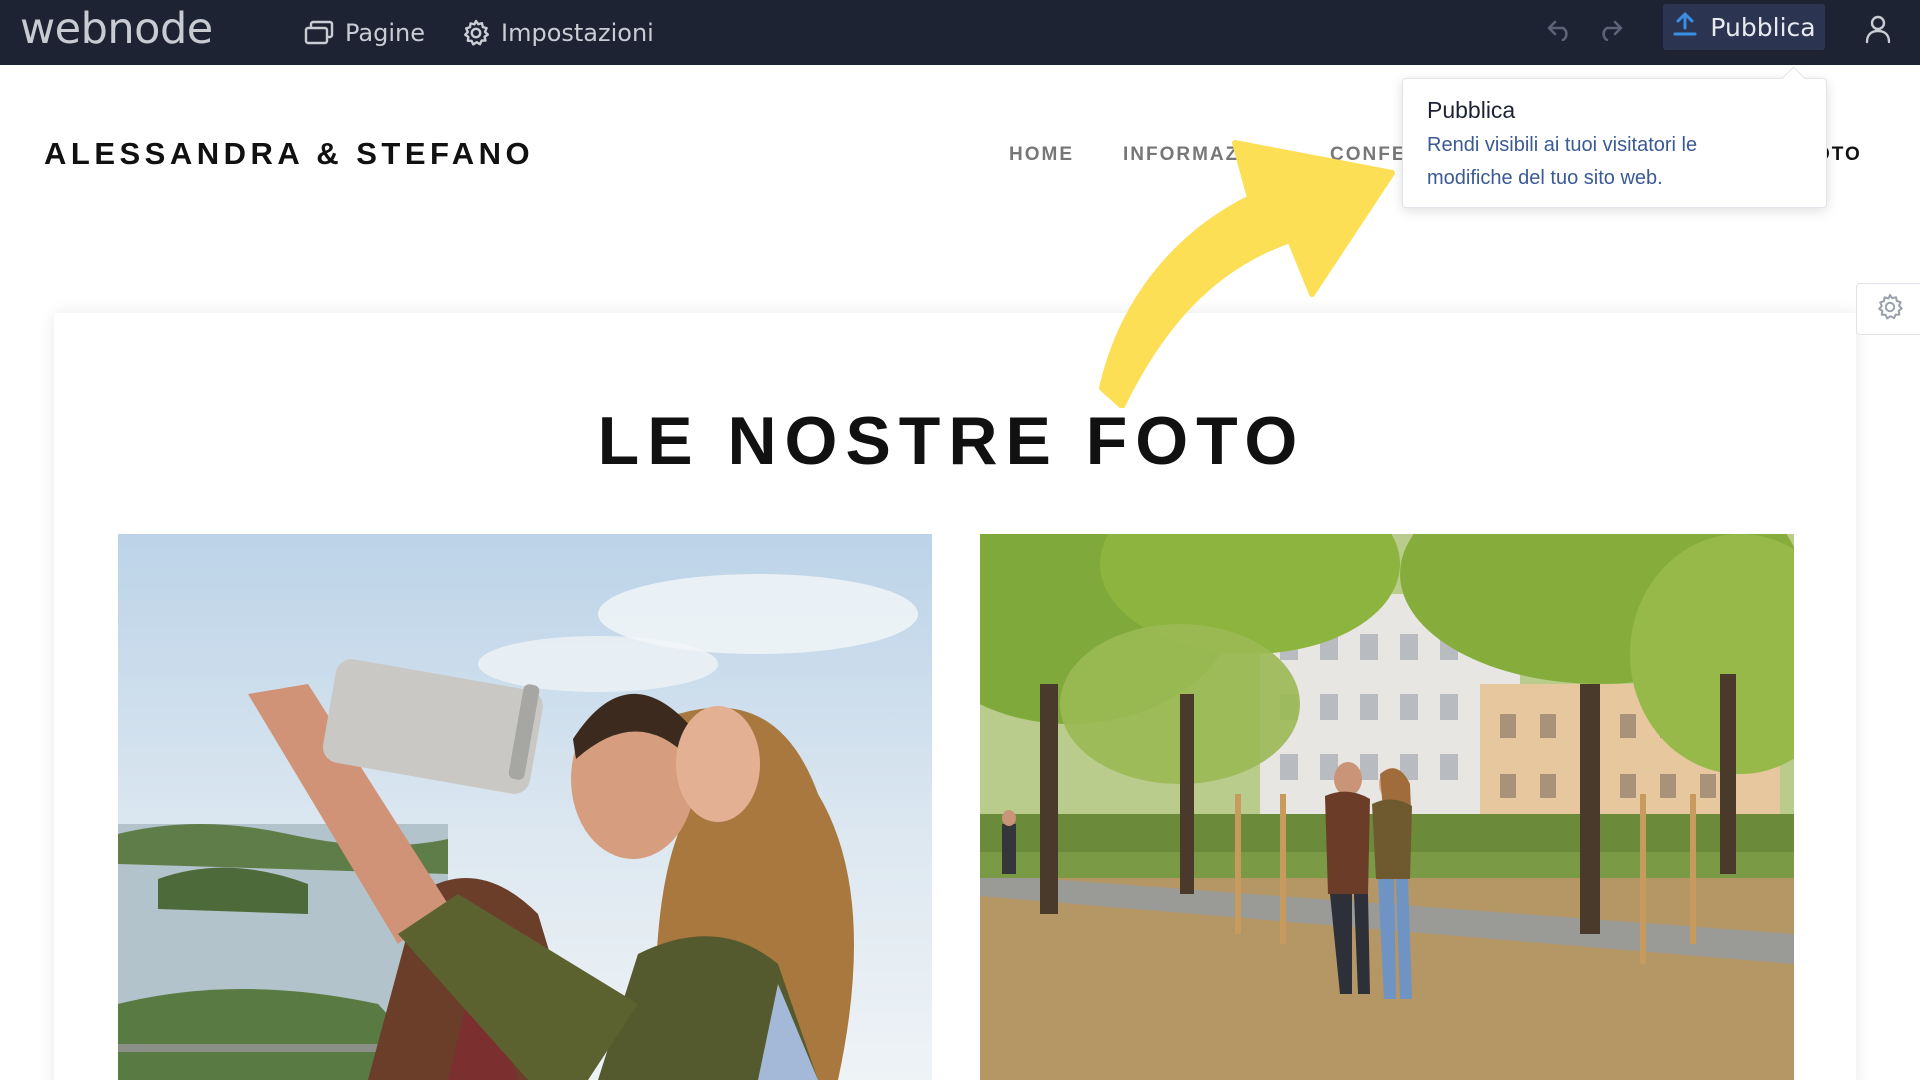 The height and width of the screenshot is (1080, 1920). Describe the element at coordinates (960, 32) in the screenshot. I see `editor-topbar: webnode Pagine Impostazioni Pubblica` at that location.